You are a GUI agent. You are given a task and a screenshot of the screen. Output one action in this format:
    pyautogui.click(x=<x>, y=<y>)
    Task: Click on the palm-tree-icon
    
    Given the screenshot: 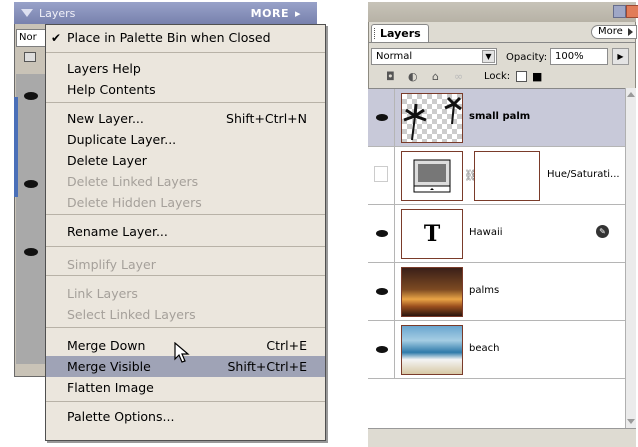 What is the action you would take?
    pyautogui.click(x=432, y=118)
    